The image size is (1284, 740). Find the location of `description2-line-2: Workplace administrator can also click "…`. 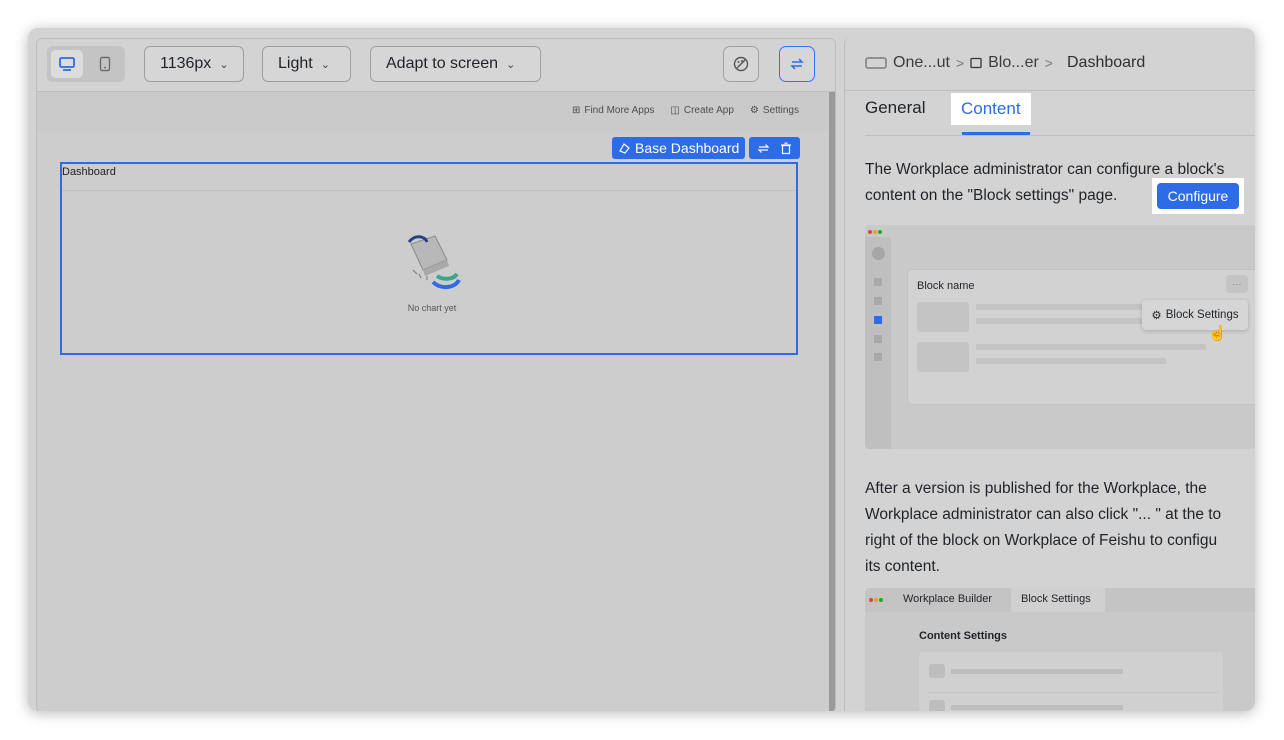

description2-line-2: Workplace administrator can also click "… is located at coordinates (1043, 514).